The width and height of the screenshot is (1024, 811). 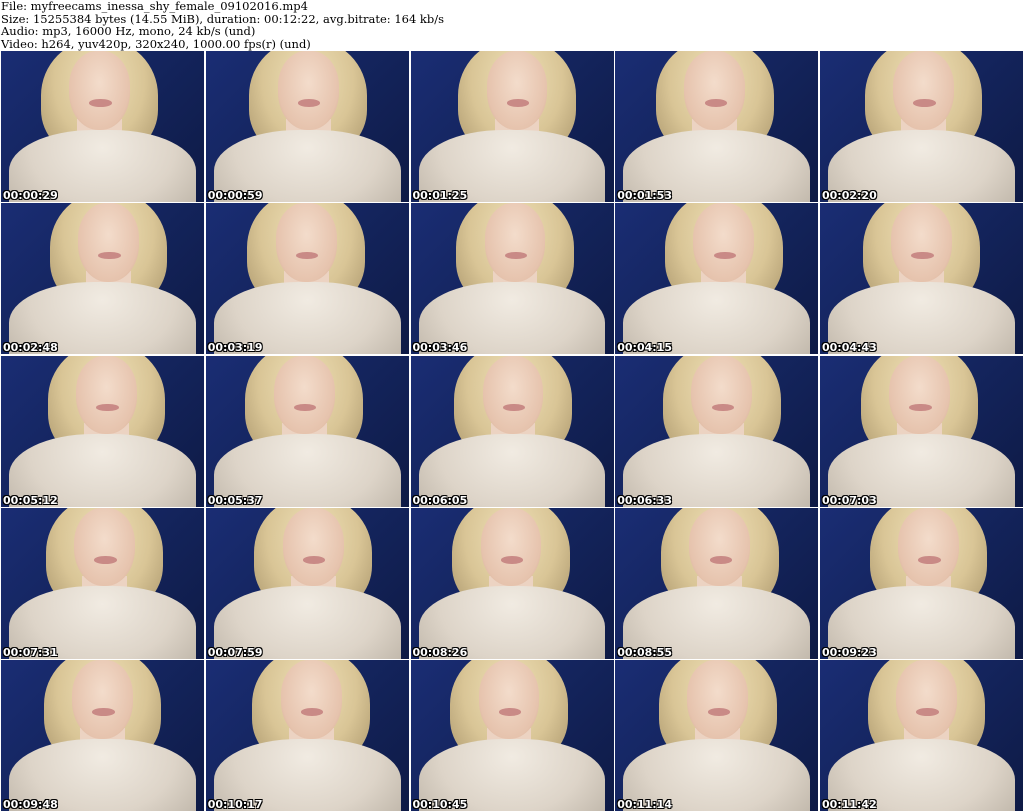 I want to click on video-thumbnail: 00:05:37, so click(x=307, y=431).